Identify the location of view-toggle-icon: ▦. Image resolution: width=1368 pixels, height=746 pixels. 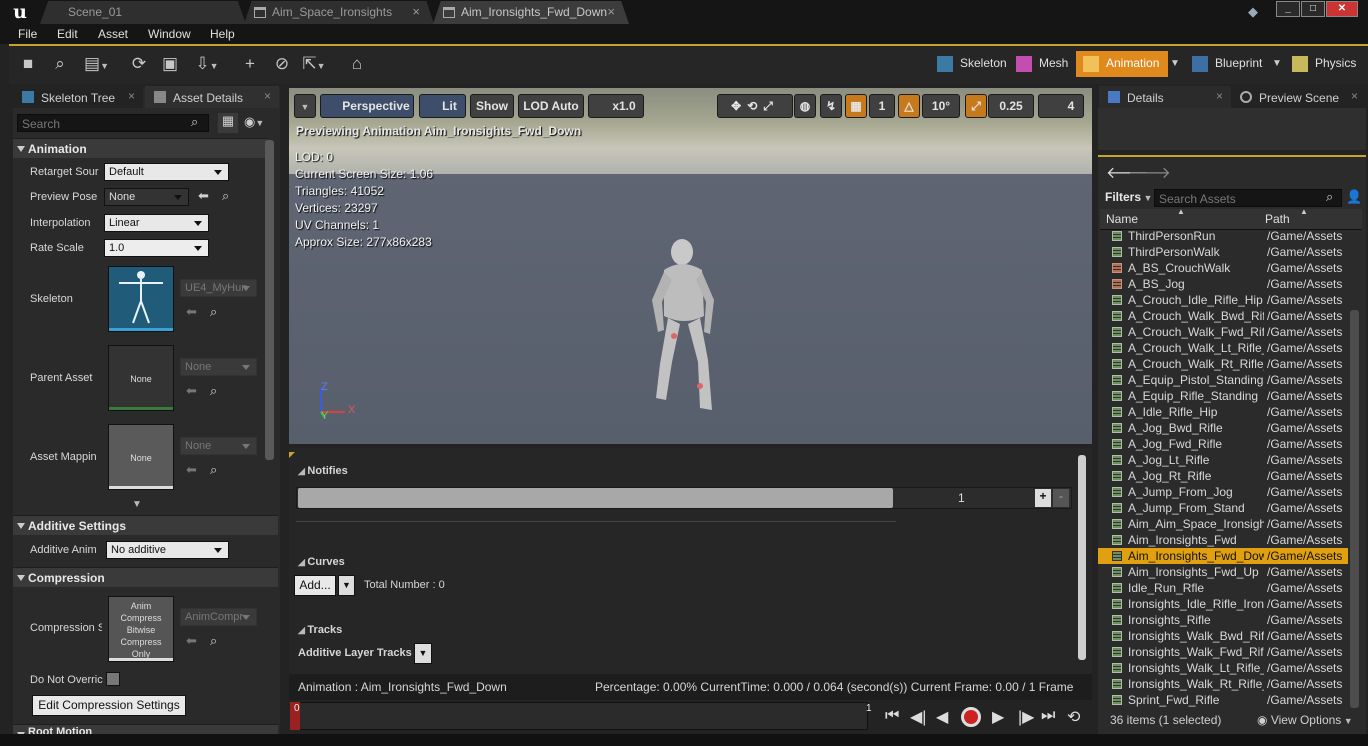
(228, 123).